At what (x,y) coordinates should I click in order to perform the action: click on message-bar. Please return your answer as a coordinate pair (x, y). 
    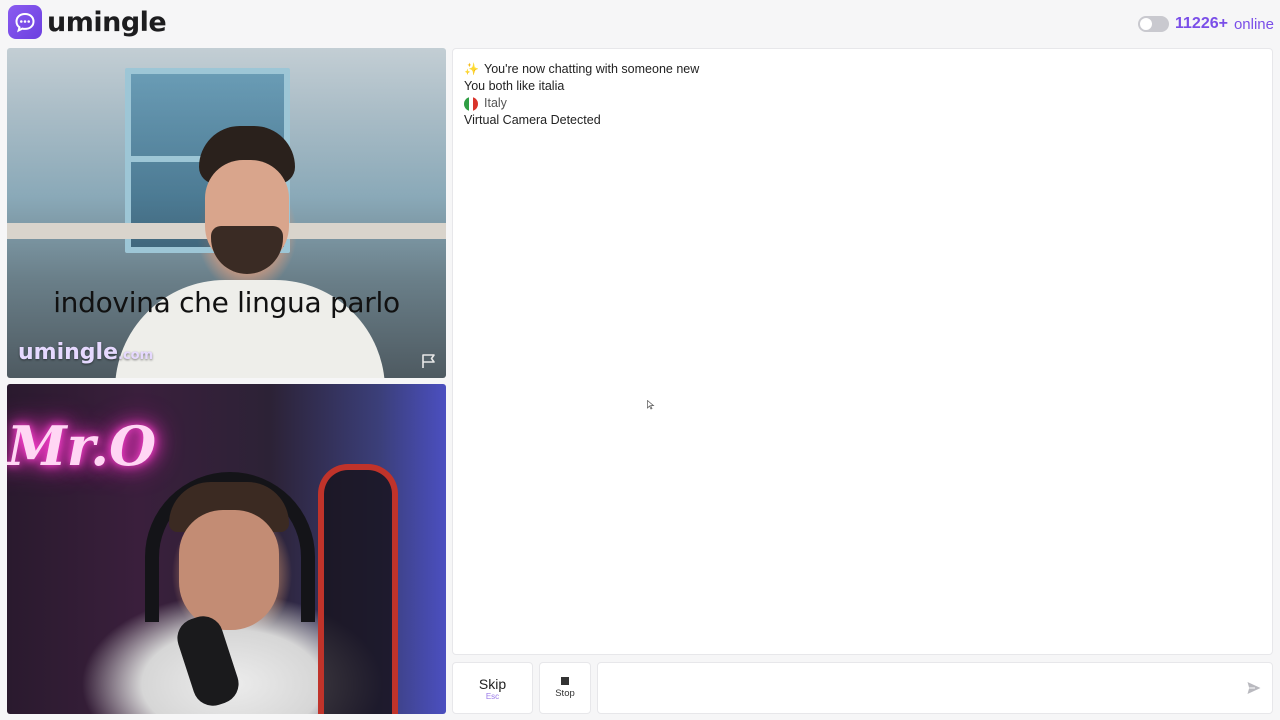
    Looking at the image, I should click on (935, 688).